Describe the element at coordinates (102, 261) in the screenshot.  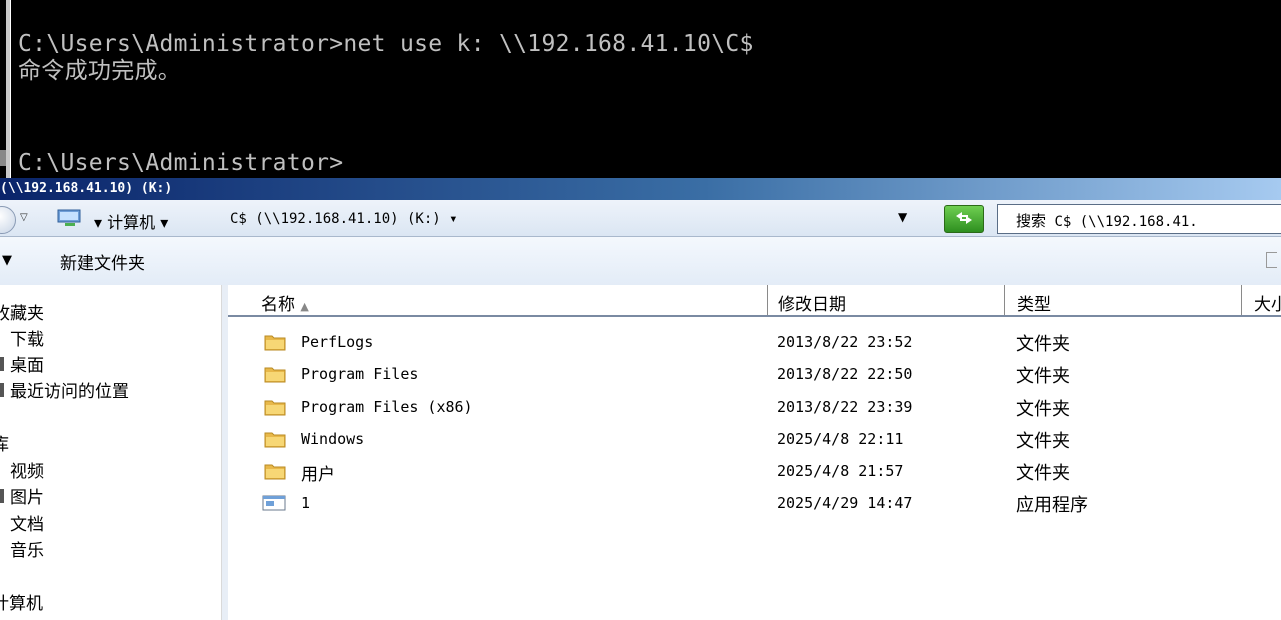
I see `new-folder-button: 新建文件夹` at that location.